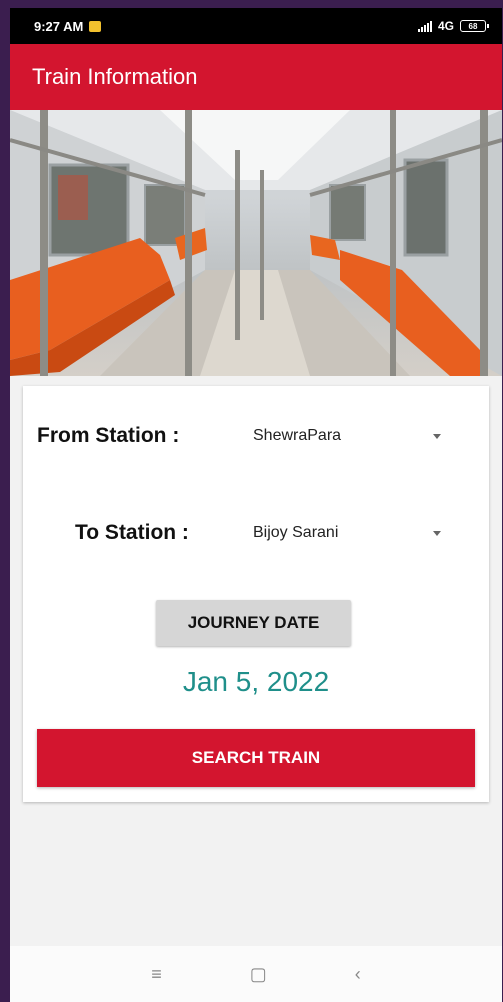  What do you see at coordinates (256, 77) in the screenshot?
I see `app-bar: Train Information` at bounding box center [256, 77].